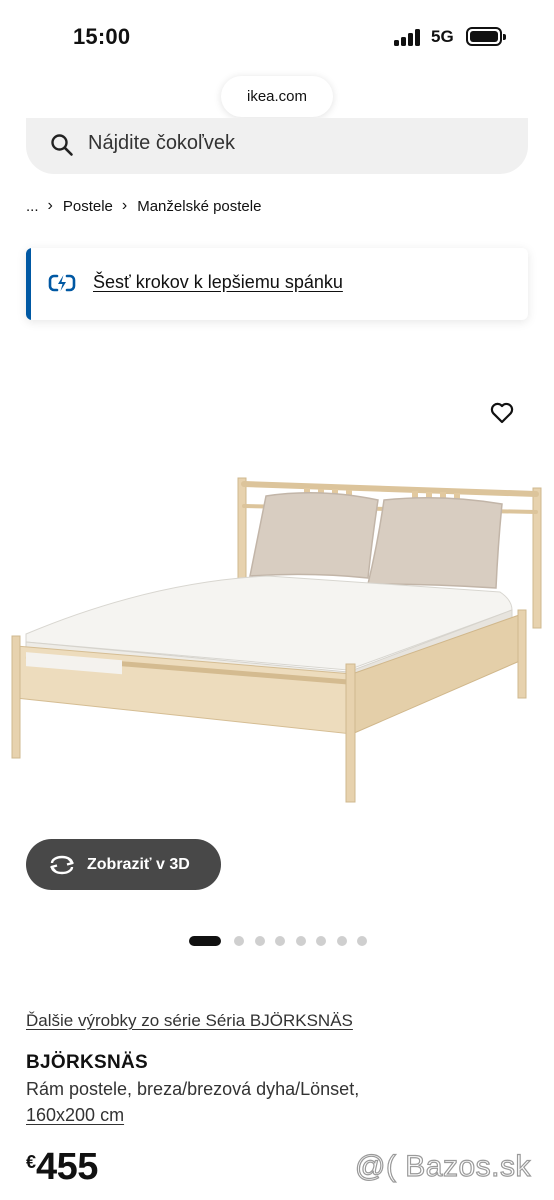 The height and width of the screenshot is (1200, 554). I want to click on breadcrumb-item-postele: Postele, so click(88, 206).